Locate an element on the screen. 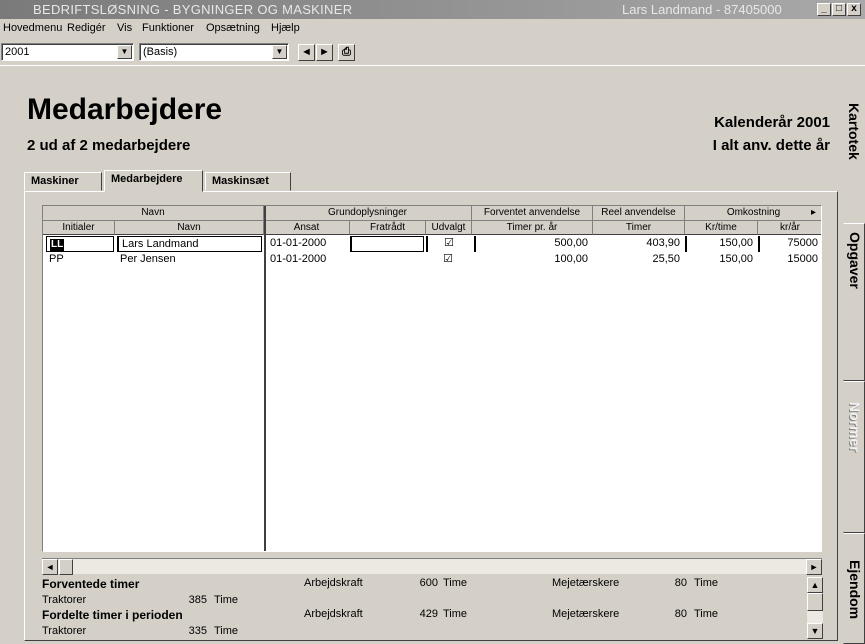  group-header-reel: Reel anvendelse is located at coordinates (639, 213).